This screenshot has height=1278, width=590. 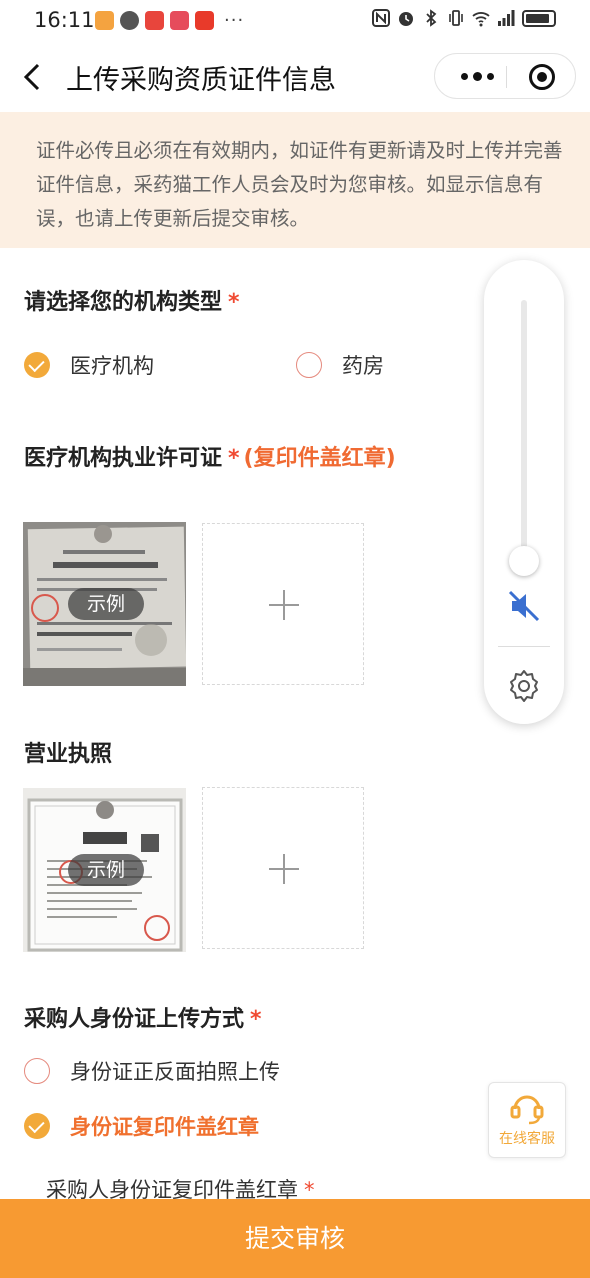 What do you see at coordinates (456, 18) in the screenshot?
I see `vibrate-icon` at bounding box center [456, 18].